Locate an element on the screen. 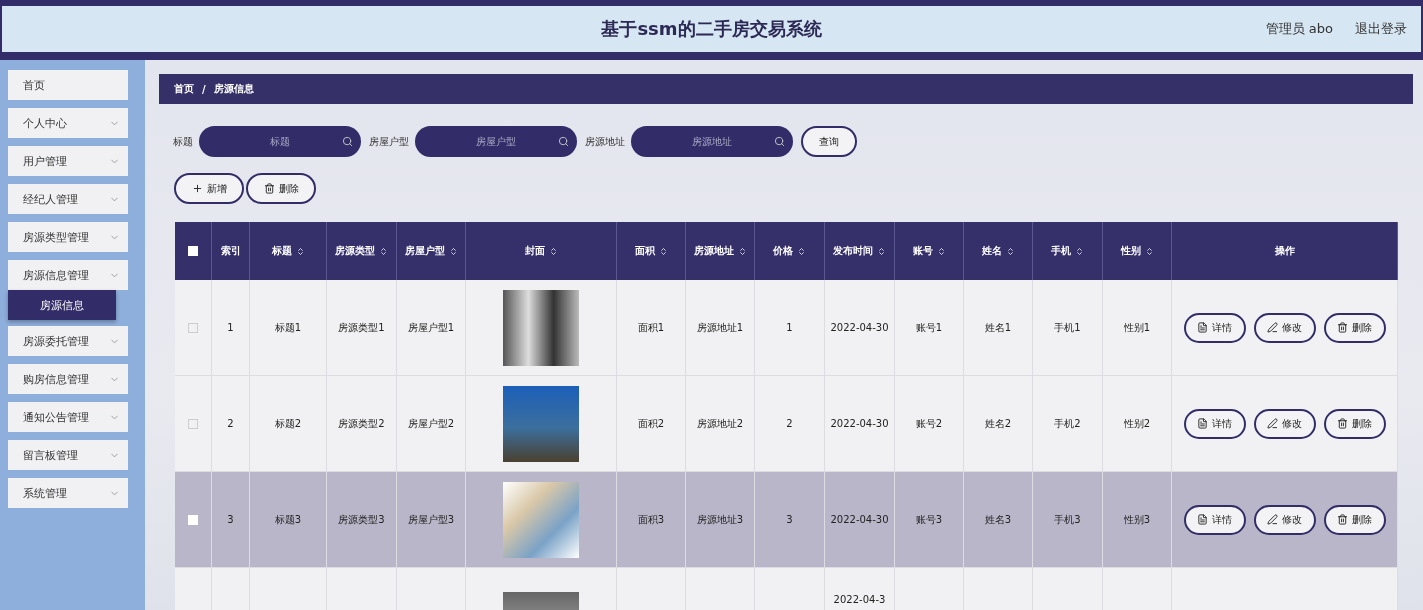  breadcrumb-item: 房源信息 is located at coordinates (233, 89).